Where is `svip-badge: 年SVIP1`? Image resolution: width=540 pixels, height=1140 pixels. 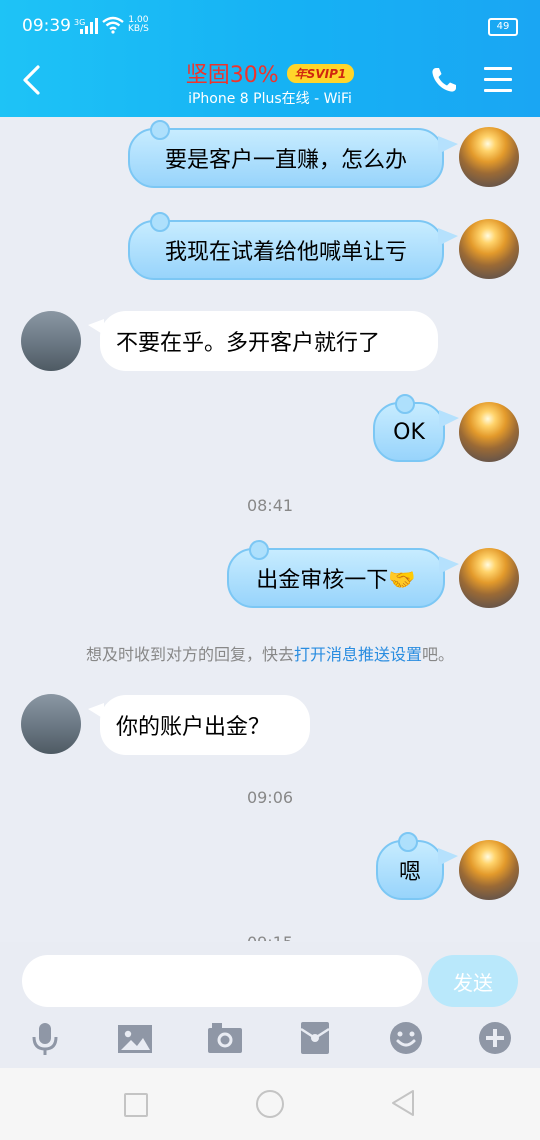
svip-badge: 年SVIP1 is located at coordinates (320, 73).